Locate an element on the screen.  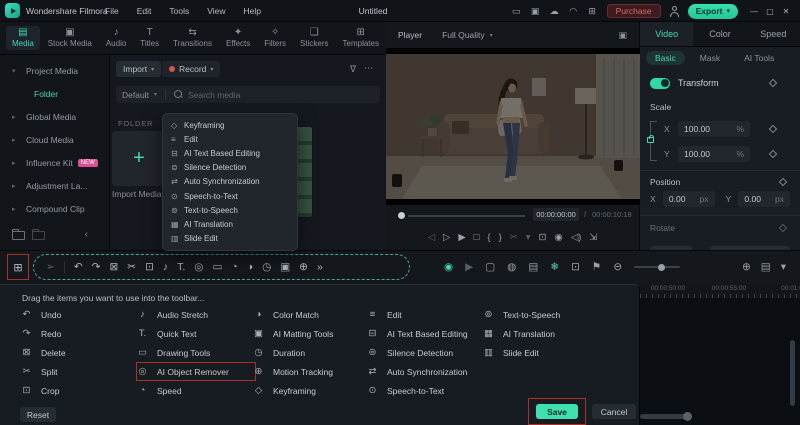
mark-out-icon: } is located at coordinates (500, 237).